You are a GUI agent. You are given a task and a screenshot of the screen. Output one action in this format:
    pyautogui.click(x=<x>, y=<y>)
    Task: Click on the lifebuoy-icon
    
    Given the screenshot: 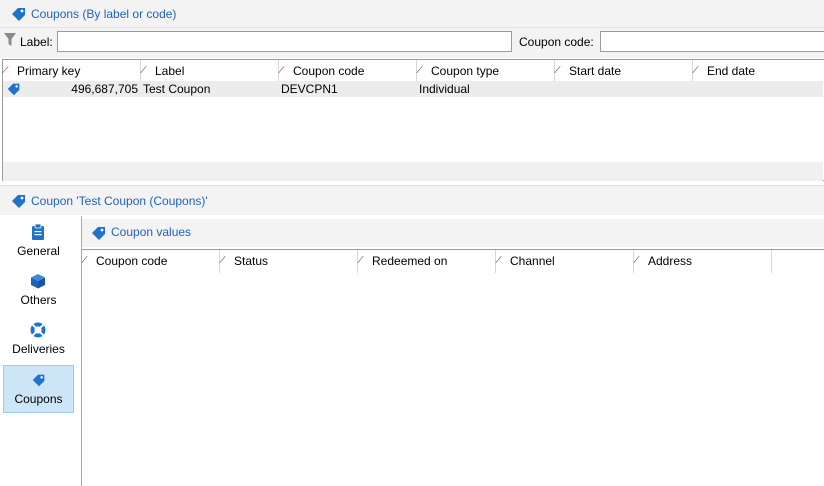 What is the action you would take?
    pyautogui.click(x=38, y=330)
    